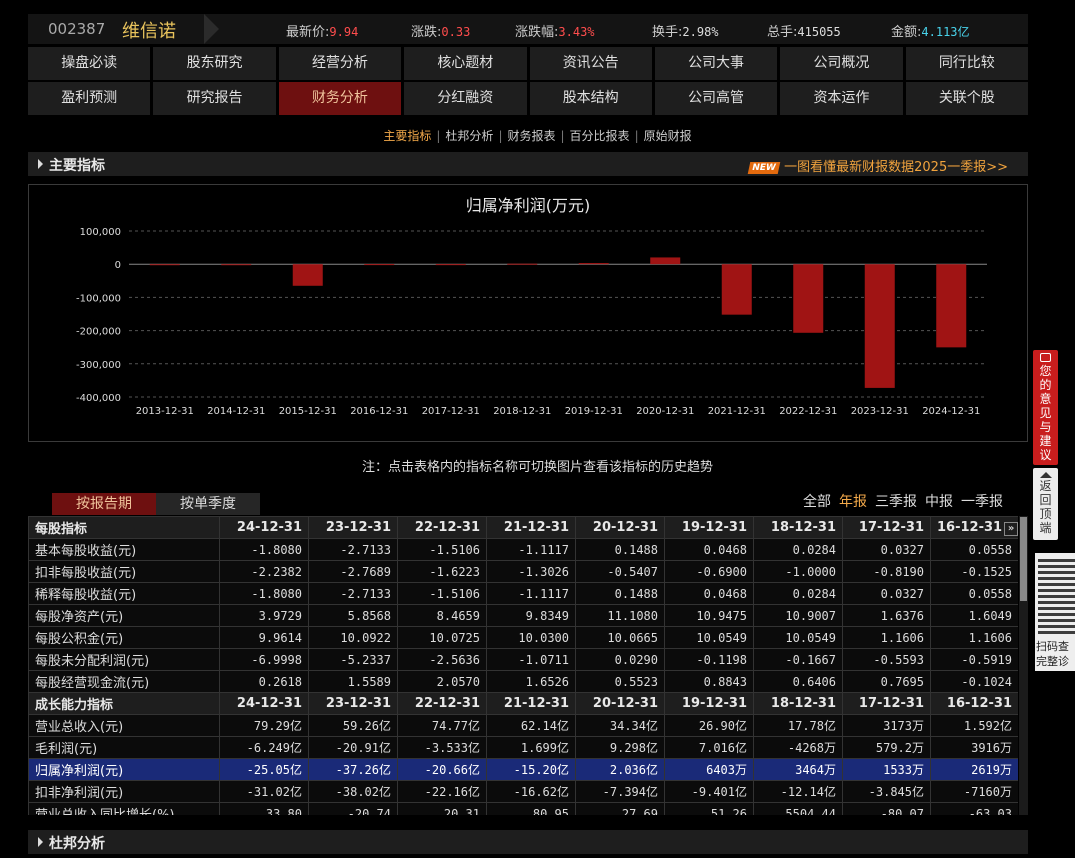  What do you see at coordinates (709, 769) in the screenshot?
I see `table-cell: 6403万` at bounding box center [709, 769].